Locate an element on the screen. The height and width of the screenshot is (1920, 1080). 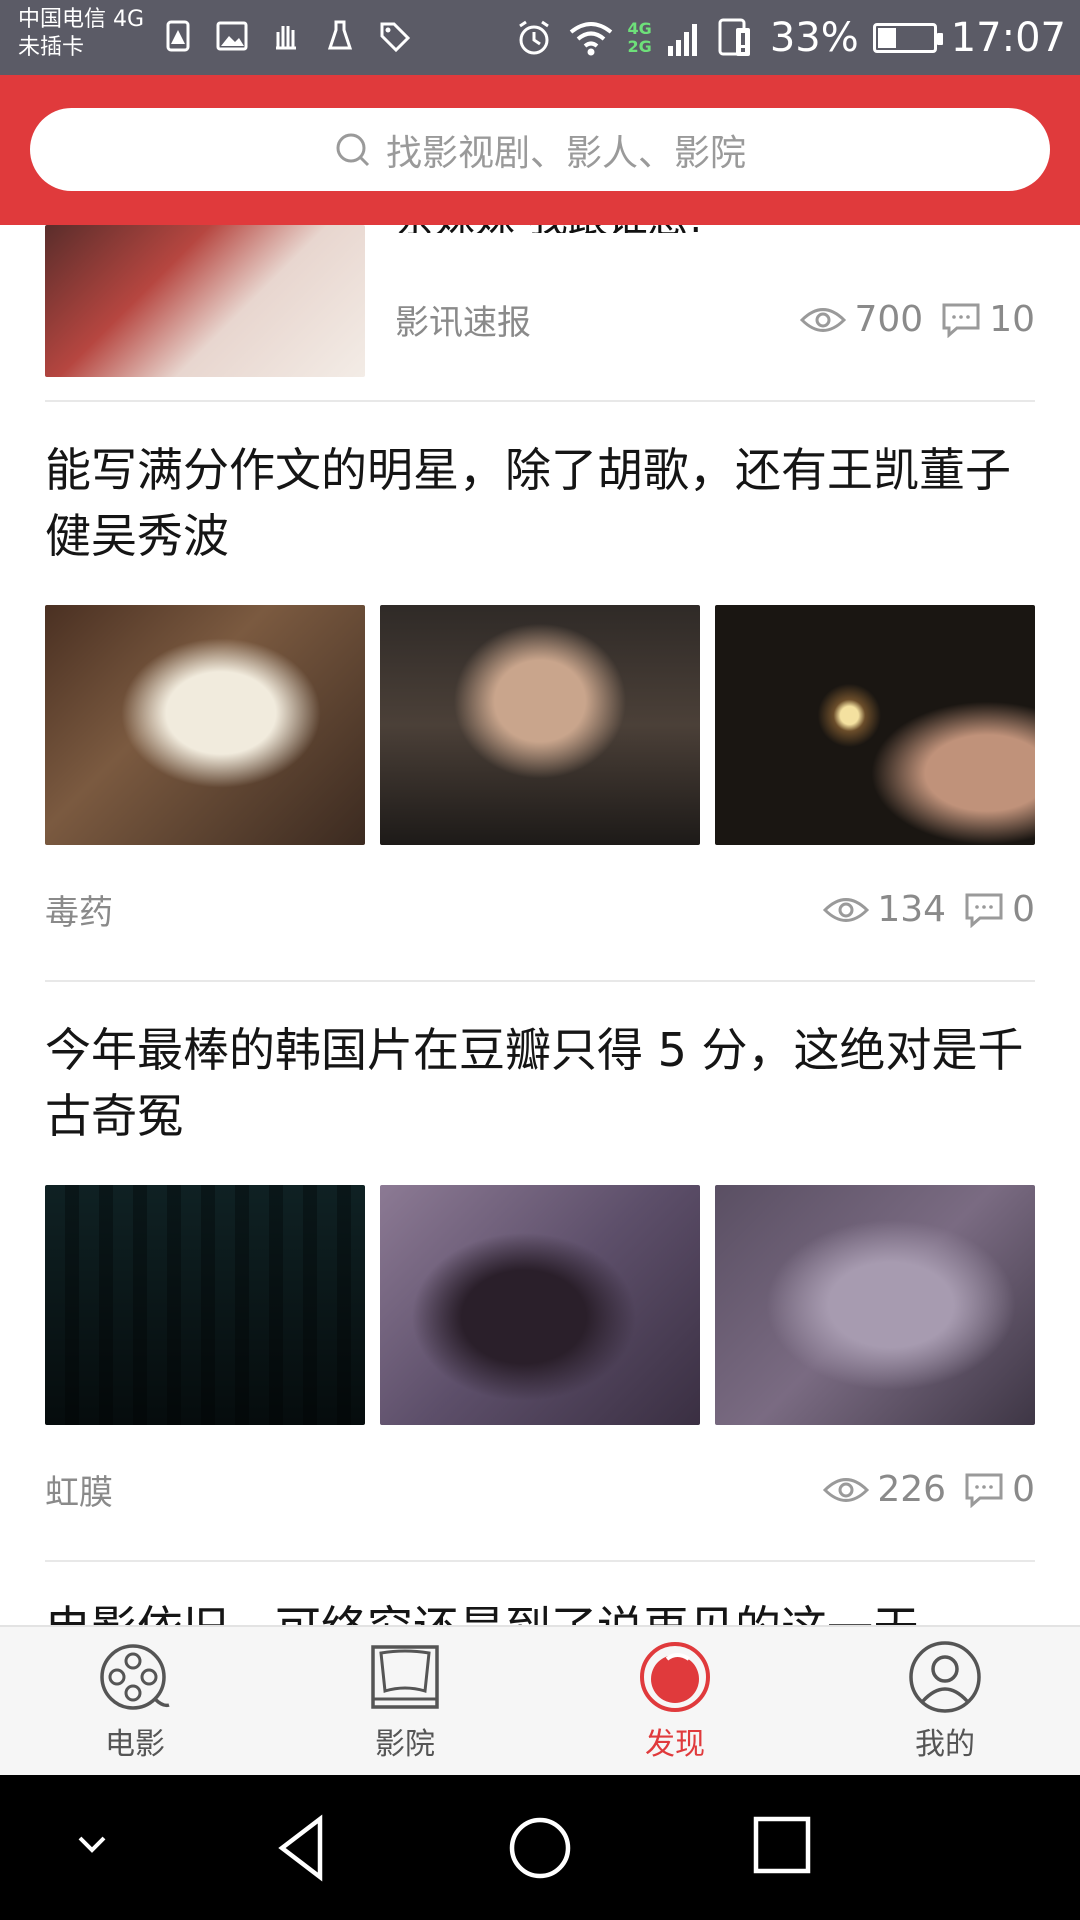
status-bar: 中国电信 4G 未插卡 4G 2G 33% 17:07 is located at coordinates (540, 37).